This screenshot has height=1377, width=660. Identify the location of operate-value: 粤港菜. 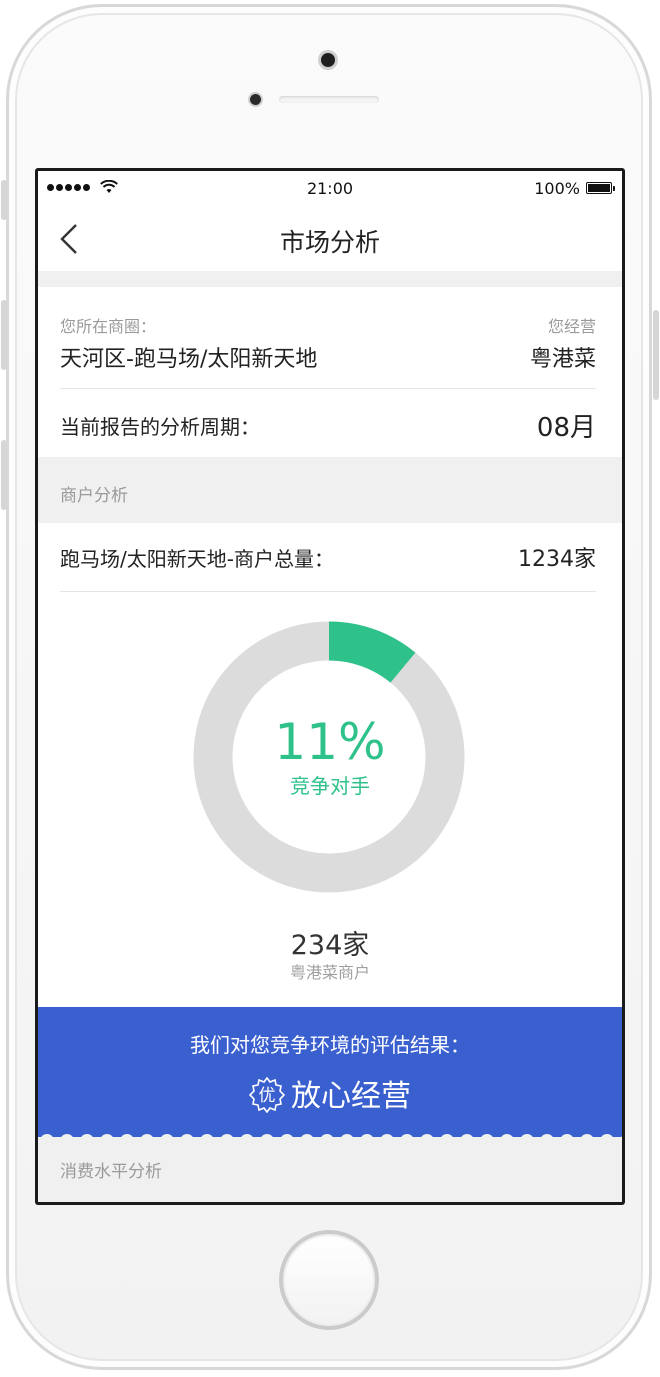
(562, 359).